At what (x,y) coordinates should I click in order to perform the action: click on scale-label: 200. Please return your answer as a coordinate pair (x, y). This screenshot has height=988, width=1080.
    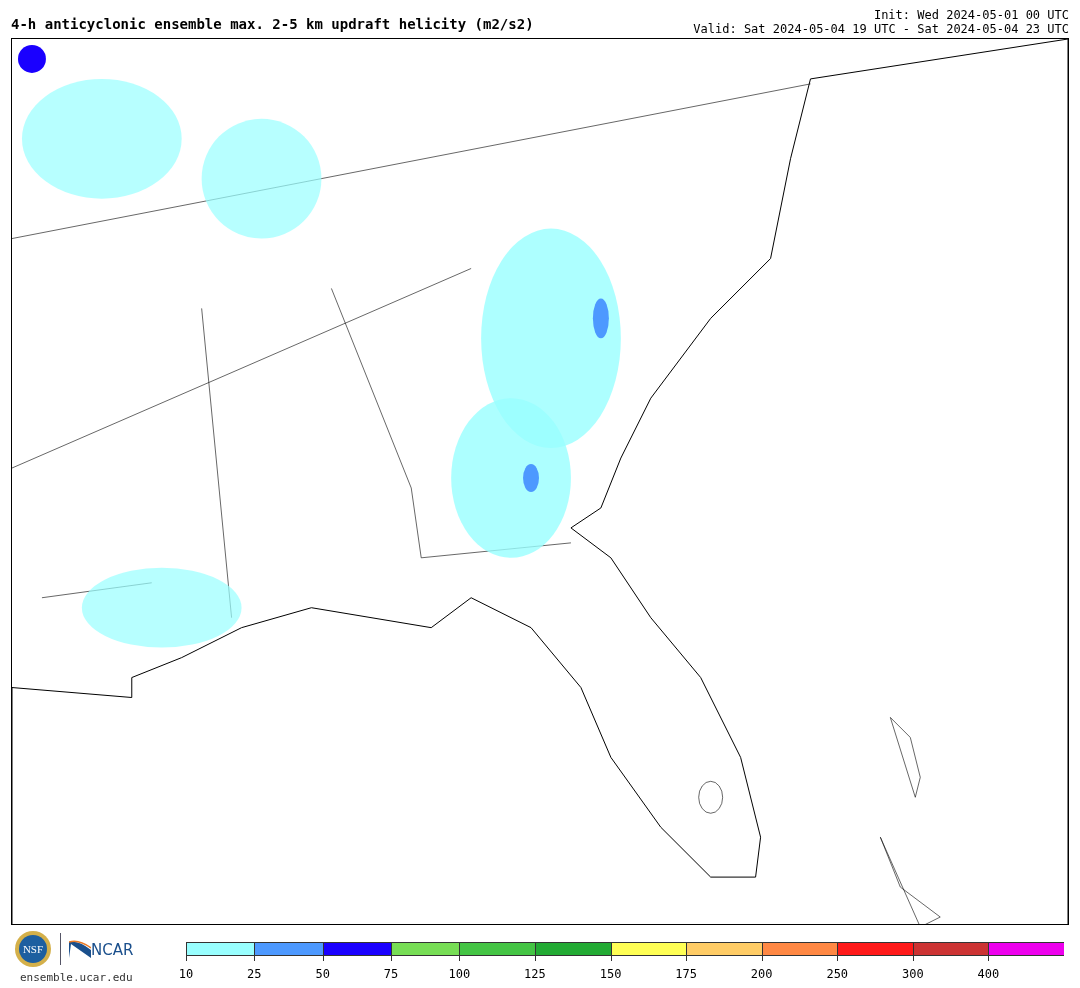
    Looking at the image, I should click on (761, 974).